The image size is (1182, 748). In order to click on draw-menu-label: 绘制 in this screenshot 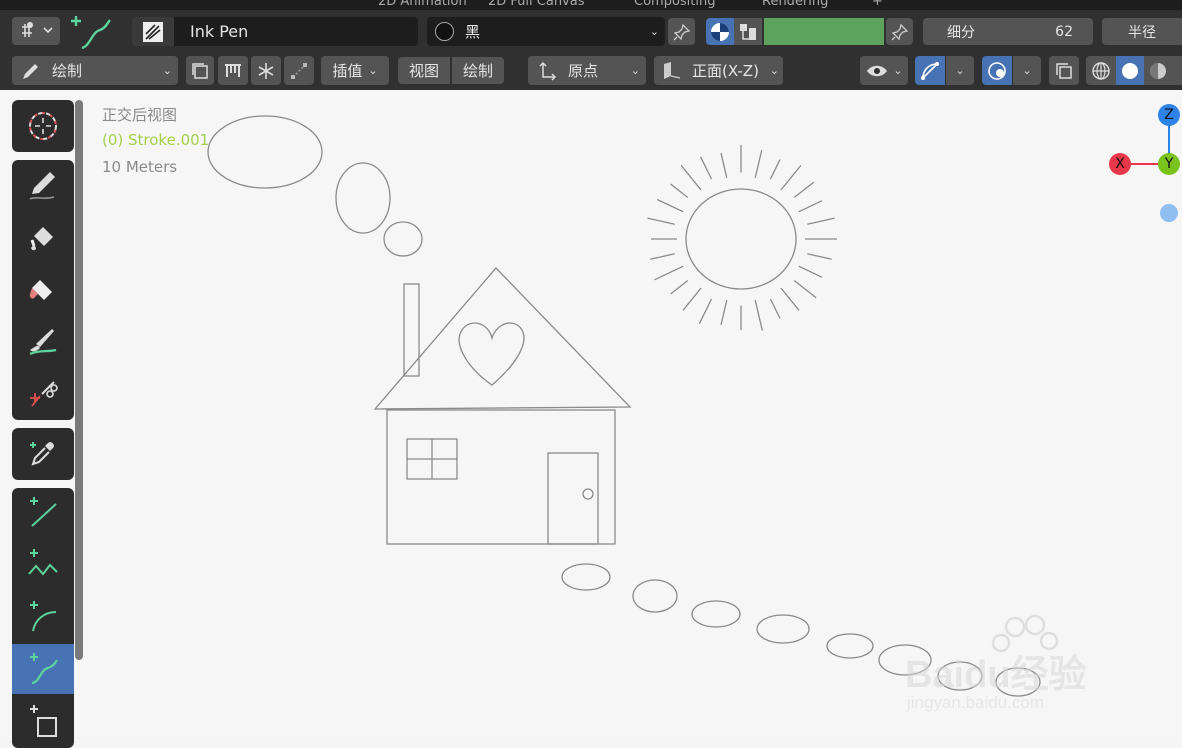, I will do `click(477, 71)`.